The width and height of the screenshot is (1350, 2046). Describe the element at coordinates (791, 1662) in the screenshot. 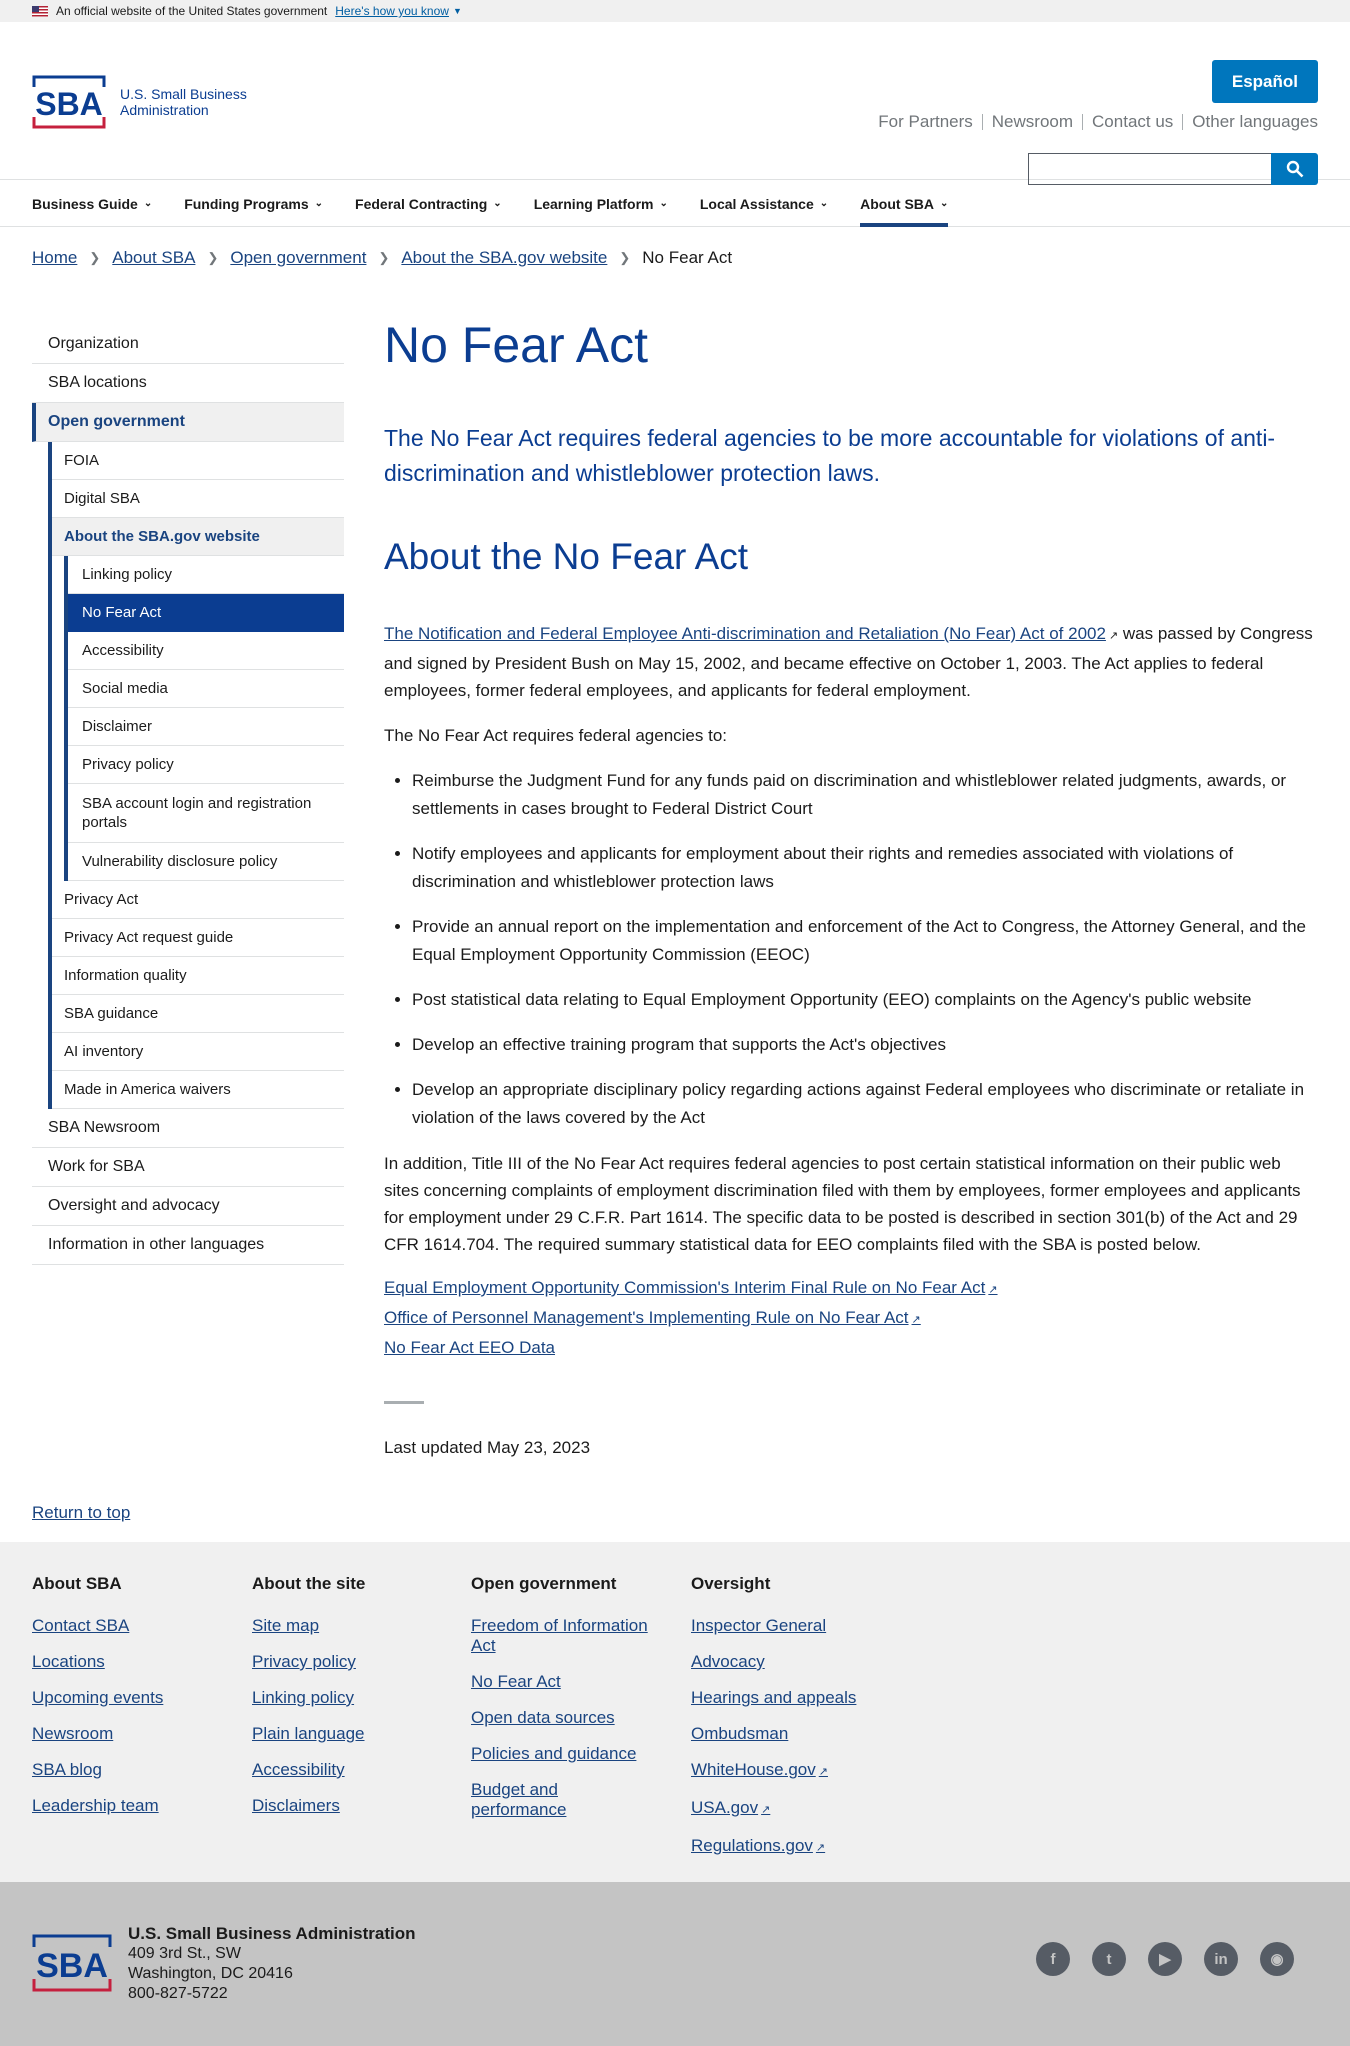

I see `footer-link: Advocacy` at that location.